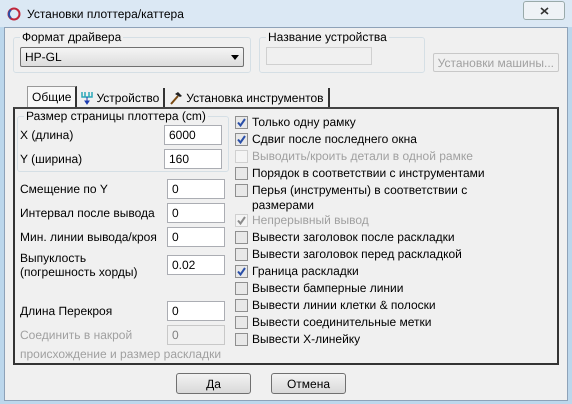 The image size is (572, 404). What do you see at coordinates (121, 354) in the screenshot?
I see `note-text: происхождение и размер раскладки` at bounding box center [121, 354].